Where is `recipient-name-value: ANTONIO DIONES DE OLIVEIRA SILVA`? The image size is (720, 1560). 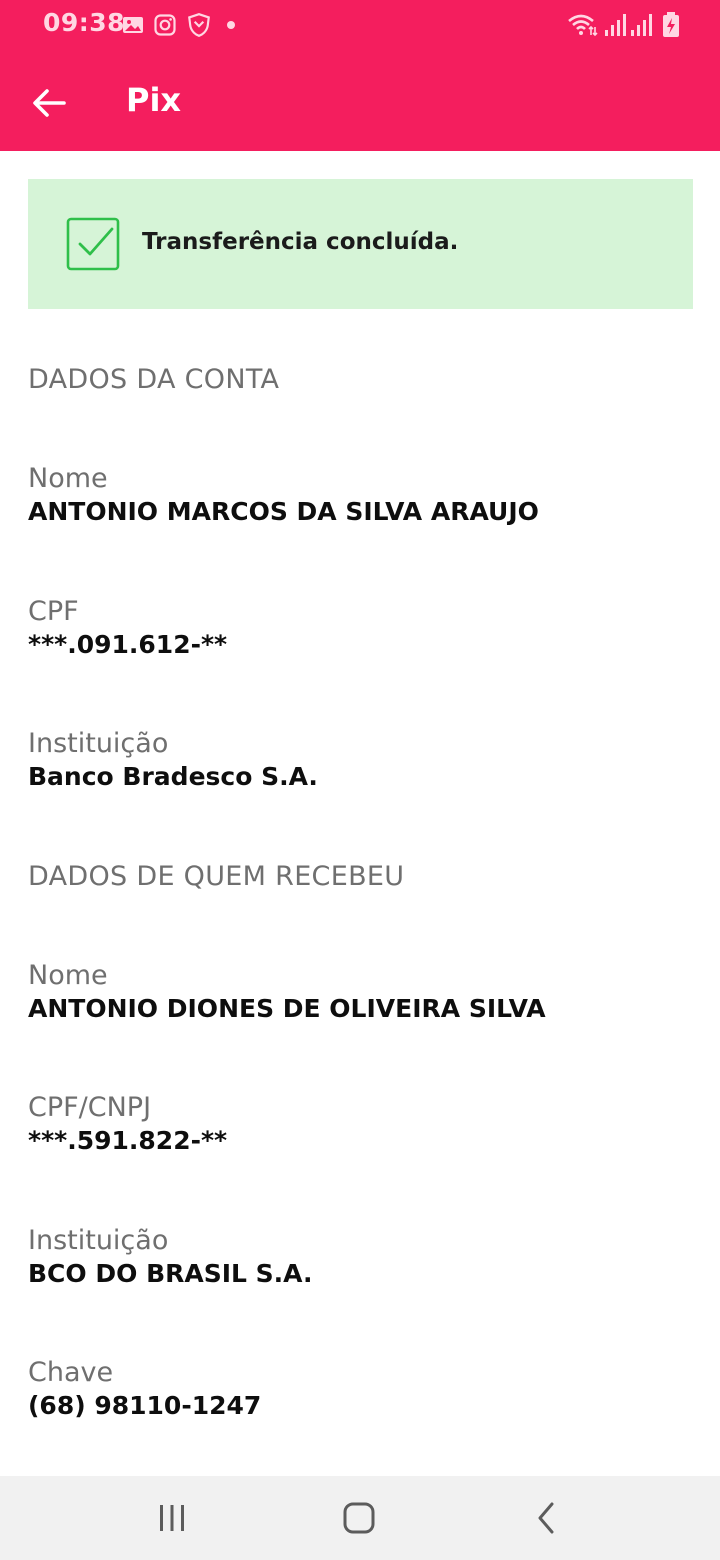 recipient-name-value: ANTONIO DIONES DE OLIVEIRA SILVA is located at coordinates (287, 1008).